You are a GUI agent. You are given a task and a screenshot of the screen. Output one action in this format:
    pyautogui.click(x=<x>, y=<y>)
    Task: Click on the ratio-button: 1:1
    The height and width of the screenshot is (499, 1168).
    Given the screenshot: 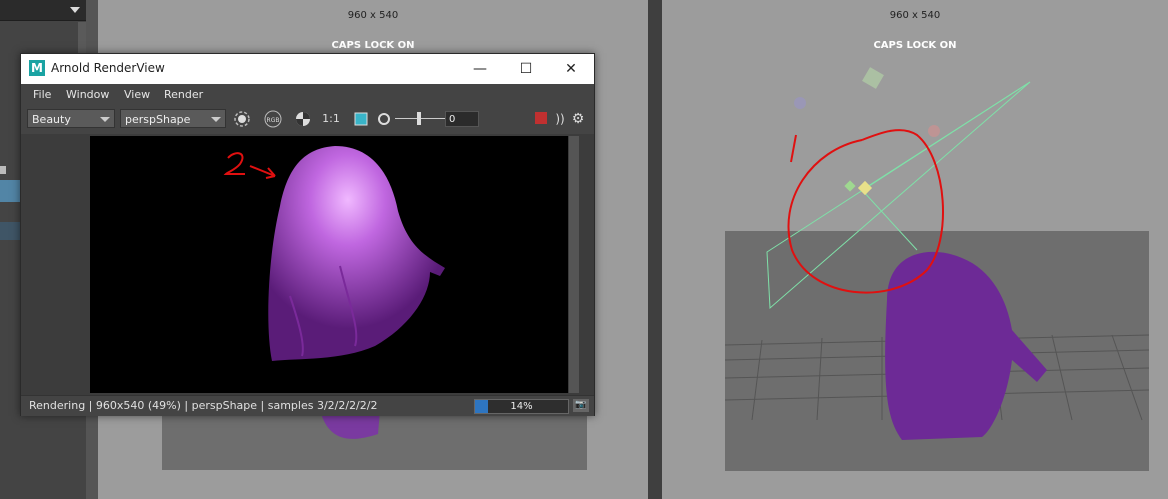 What is the action you would take?
    pyautogui.click(x=331, y=119)
    